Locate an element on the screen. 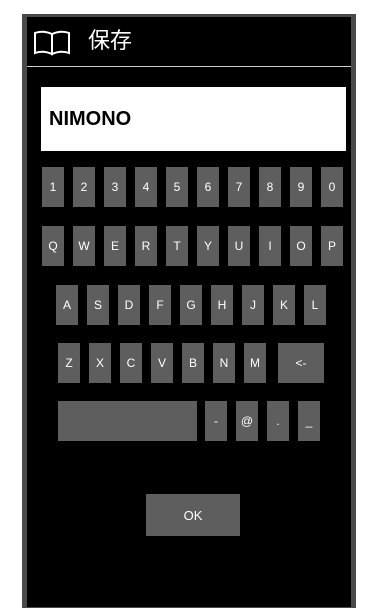  key-u: U is located at coordinates (239, 246).